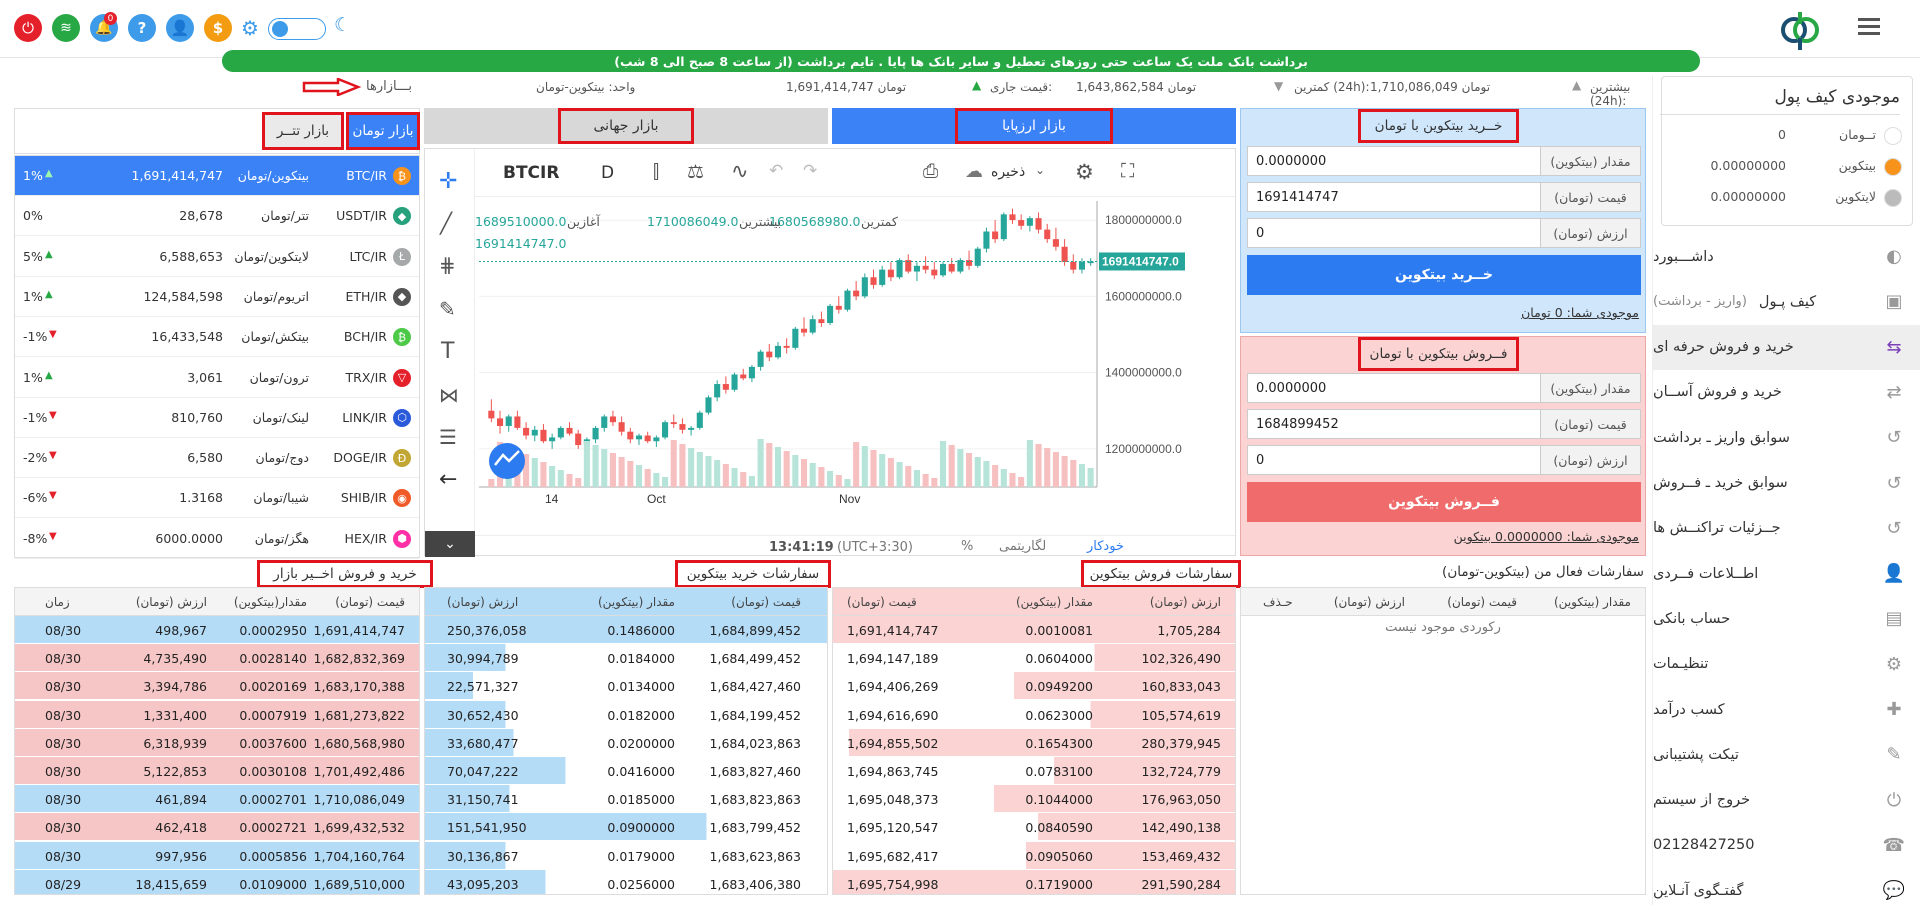  Describe the element at coordinates (1127, 171) in the screenshot. I see `fullscreen-icon: ⛶` at that location.